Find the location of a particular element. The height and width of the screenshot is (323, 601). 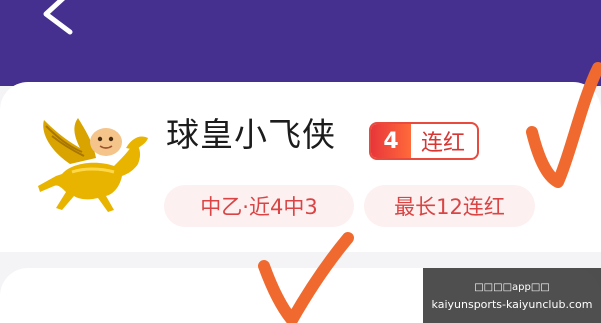

streak-label: 连红 is located at coordinates (443, 143).